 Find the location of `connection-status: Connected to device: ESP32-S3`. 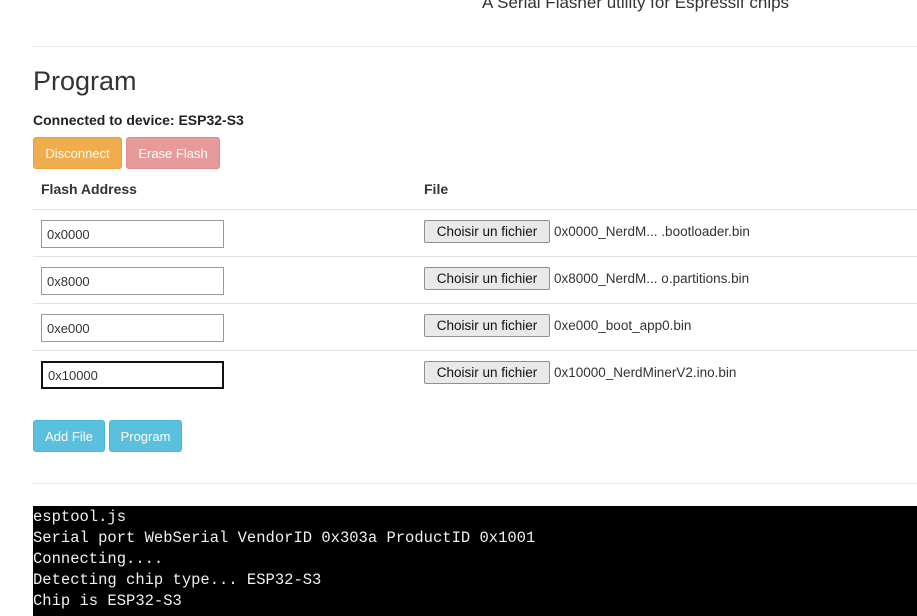

connection-status: Connected to device: ESP32-S3 is located at coordinates (138, 120).